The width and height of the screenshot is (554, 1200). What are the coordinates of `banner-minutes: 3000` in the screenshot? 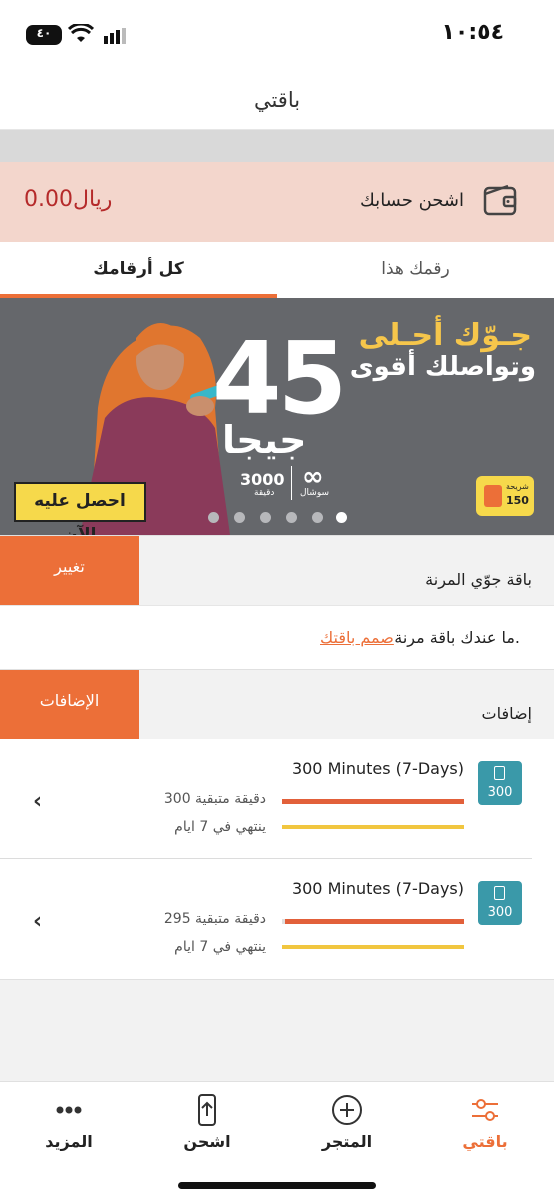 It's located at (262, 479).